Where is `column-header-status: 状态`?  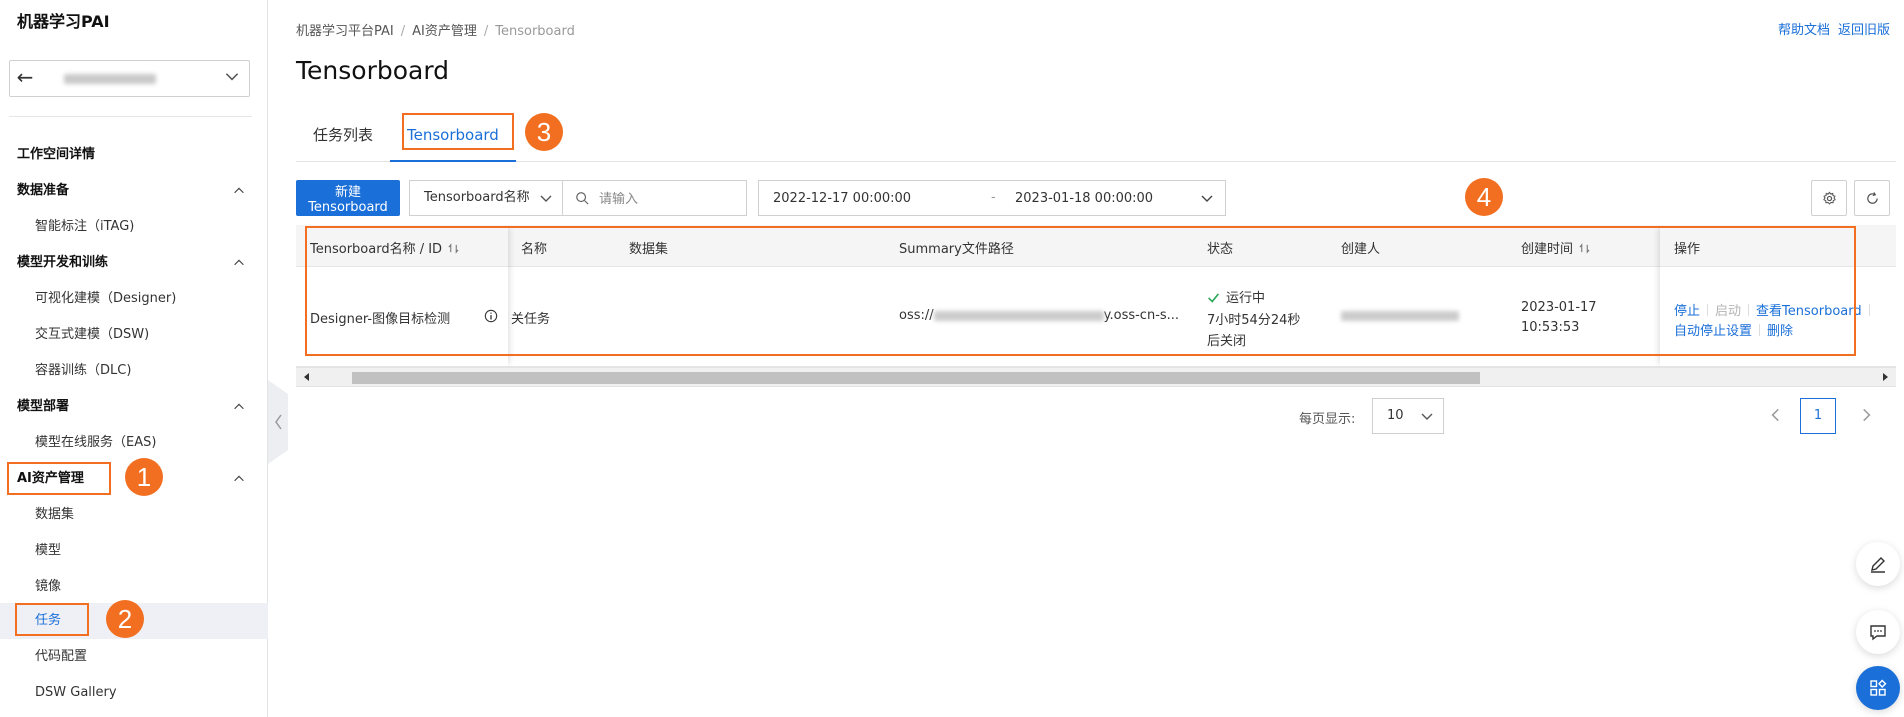
column-header-status: 状态 is located at coordinates (1220, 249).